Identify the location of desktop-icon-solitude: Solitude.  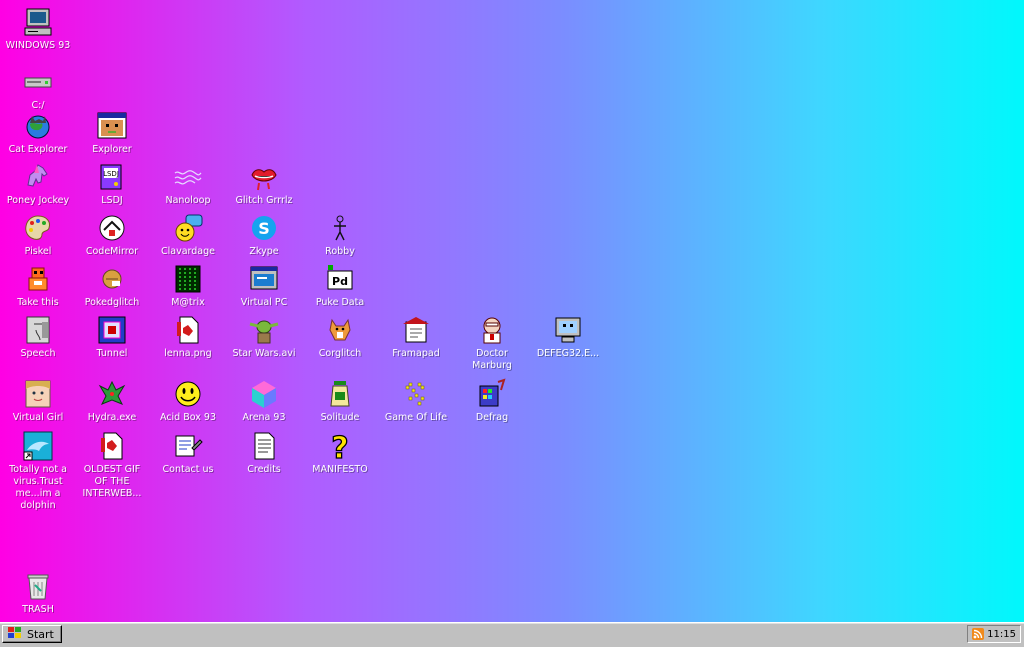
(340, 401).